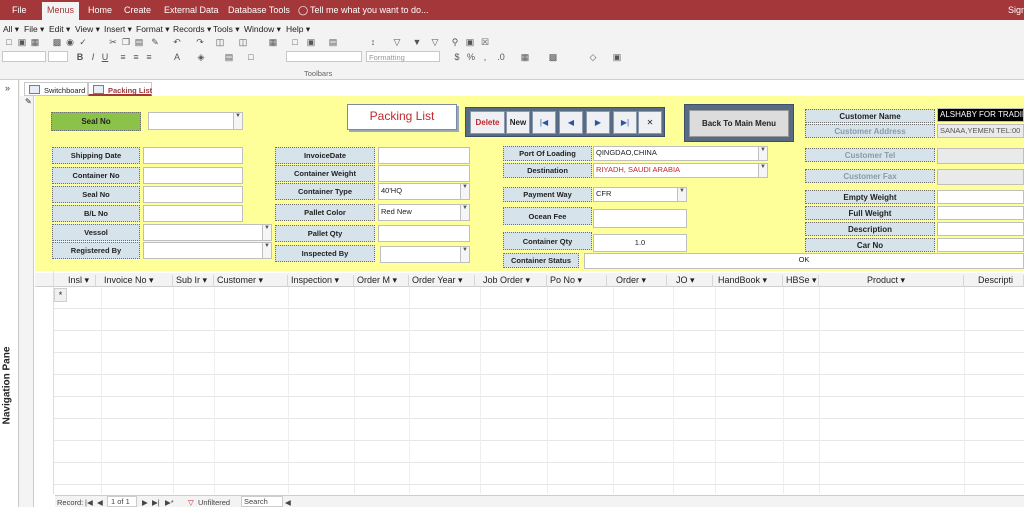  I want to click on tab-packing-list: Packing List, so click(120, 89).